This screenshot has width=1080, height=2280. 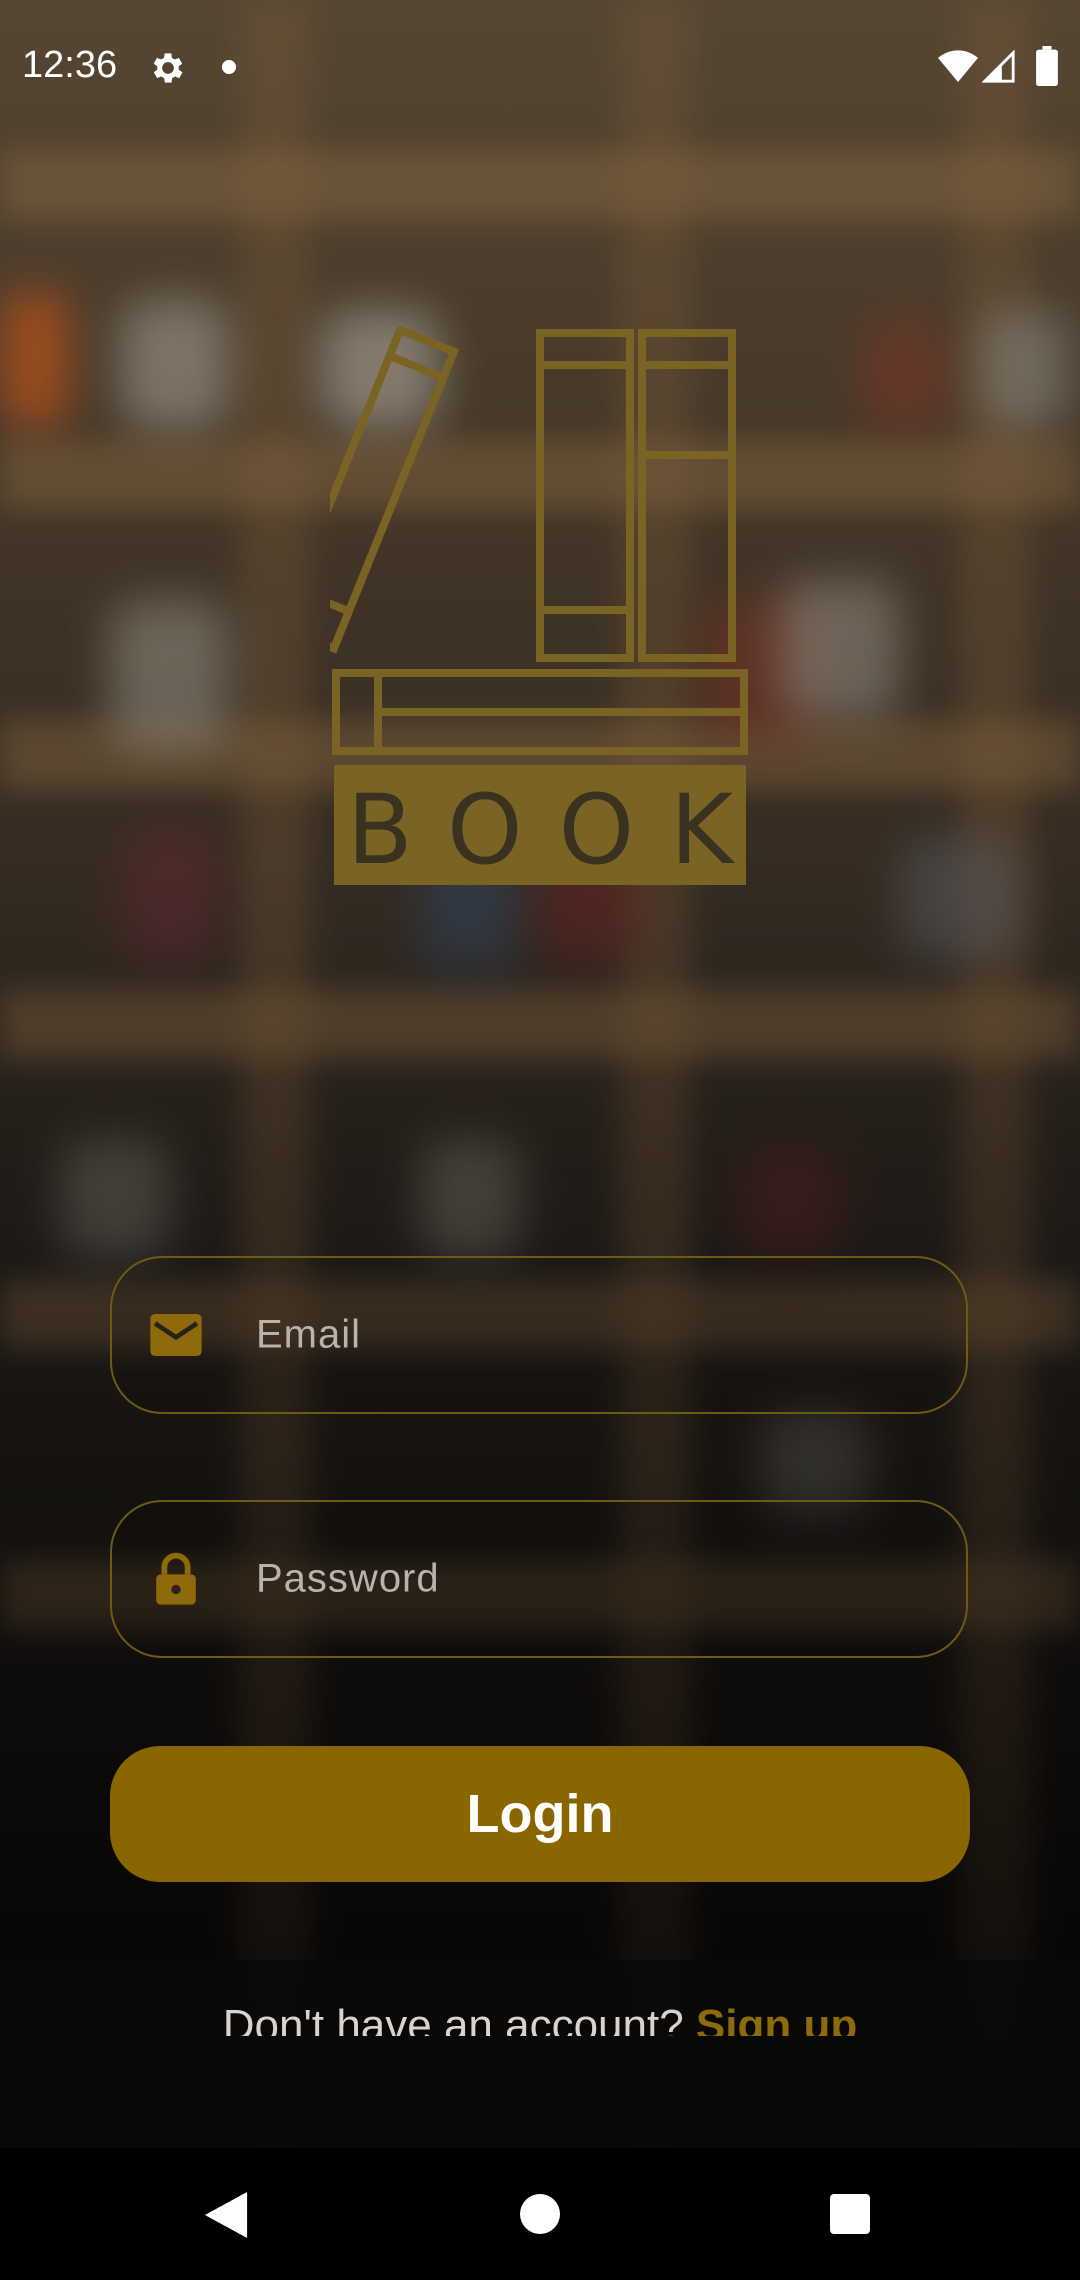 I want to click on back-icon, so click(x=226, y=2215).